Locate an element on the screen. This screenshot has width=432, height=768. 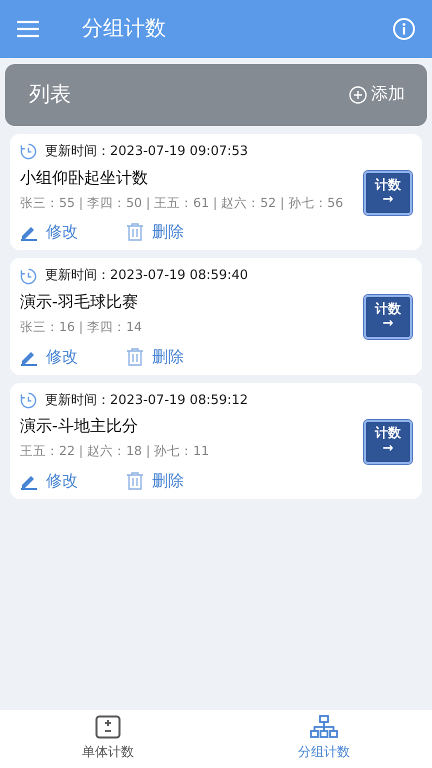
info-icon is located at coordinates (404, 29).